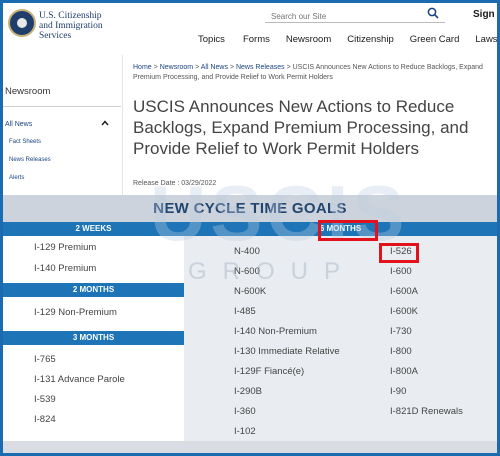 The width and height of the screenshot is (500, 456). Describe the element at coordinates (404, 291) in the screenshot. I see `form-item: I-600A` at that location.